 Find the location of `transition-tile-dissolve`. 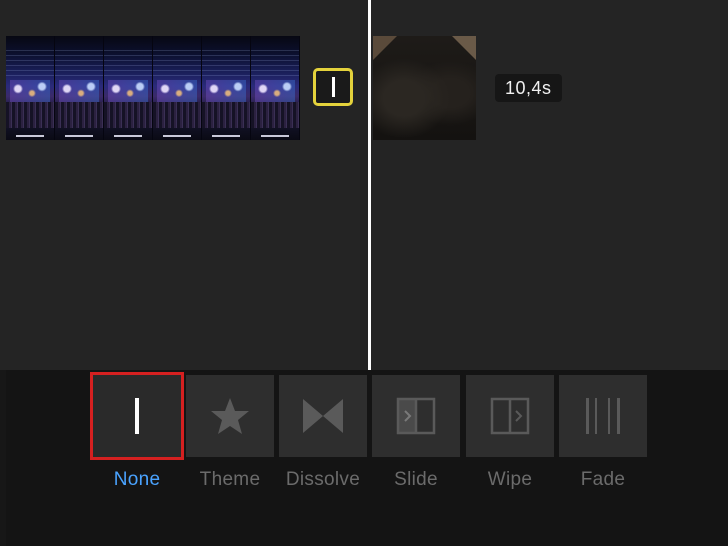

transition-tile-dissolve is located at coordinates (323, 416).